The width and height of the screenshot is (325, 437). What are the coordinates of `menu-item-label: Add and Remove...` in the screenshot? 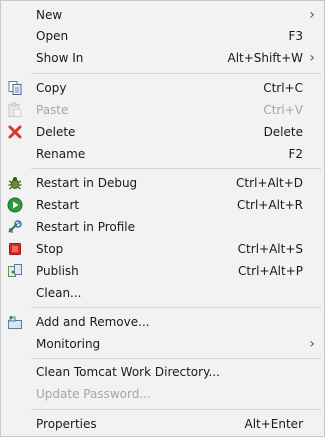 It's located at (93, 322).